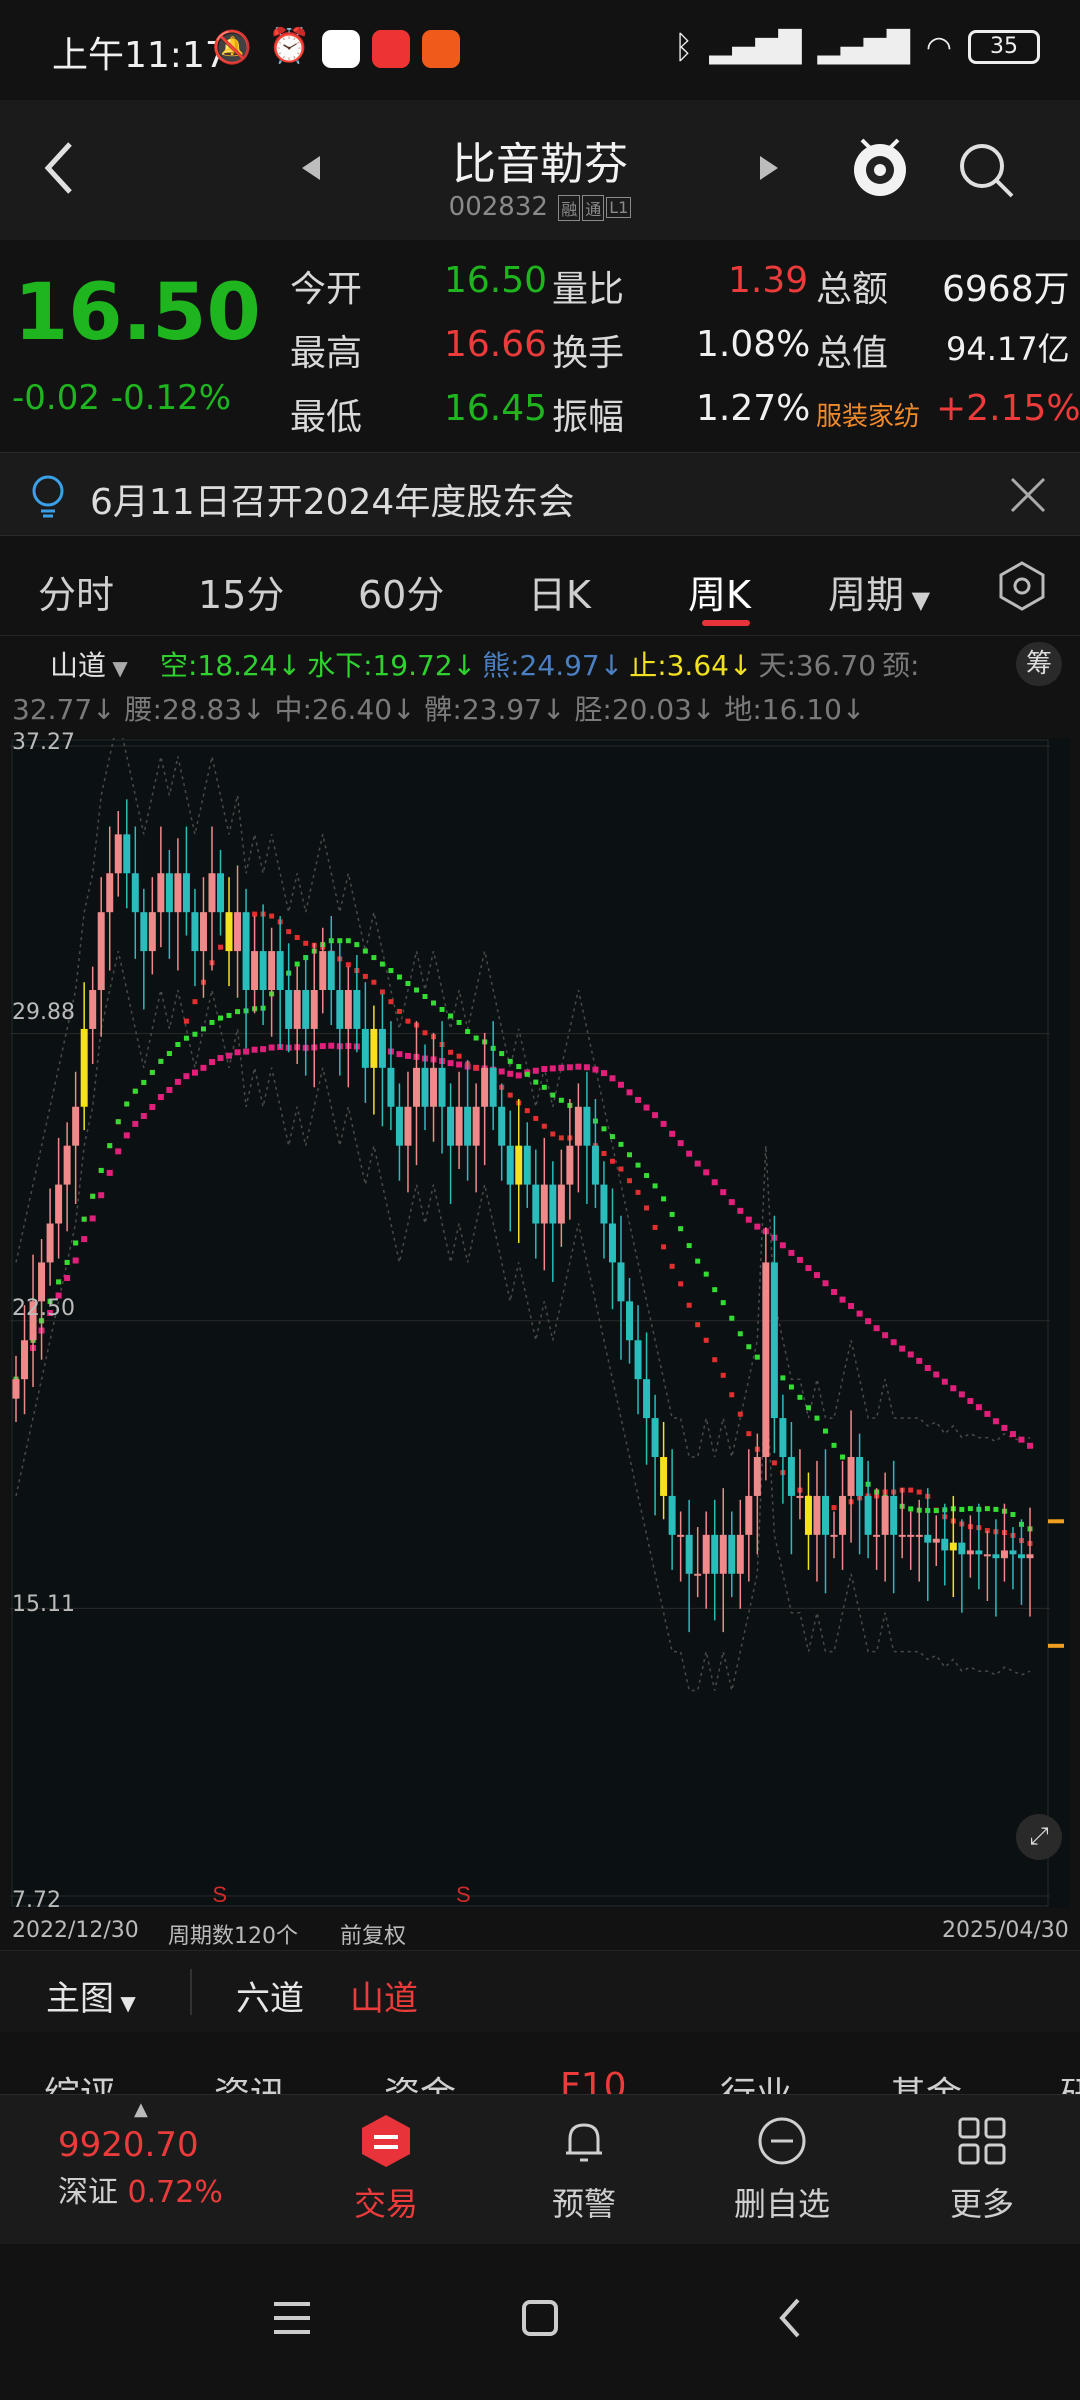 The image size is (1080, 2400). What do you see at coordinates (540, 494) in the screenshot?
I see `notice-bar: 6月11日召开2024年度股东会` at bounding box center [540, 494].